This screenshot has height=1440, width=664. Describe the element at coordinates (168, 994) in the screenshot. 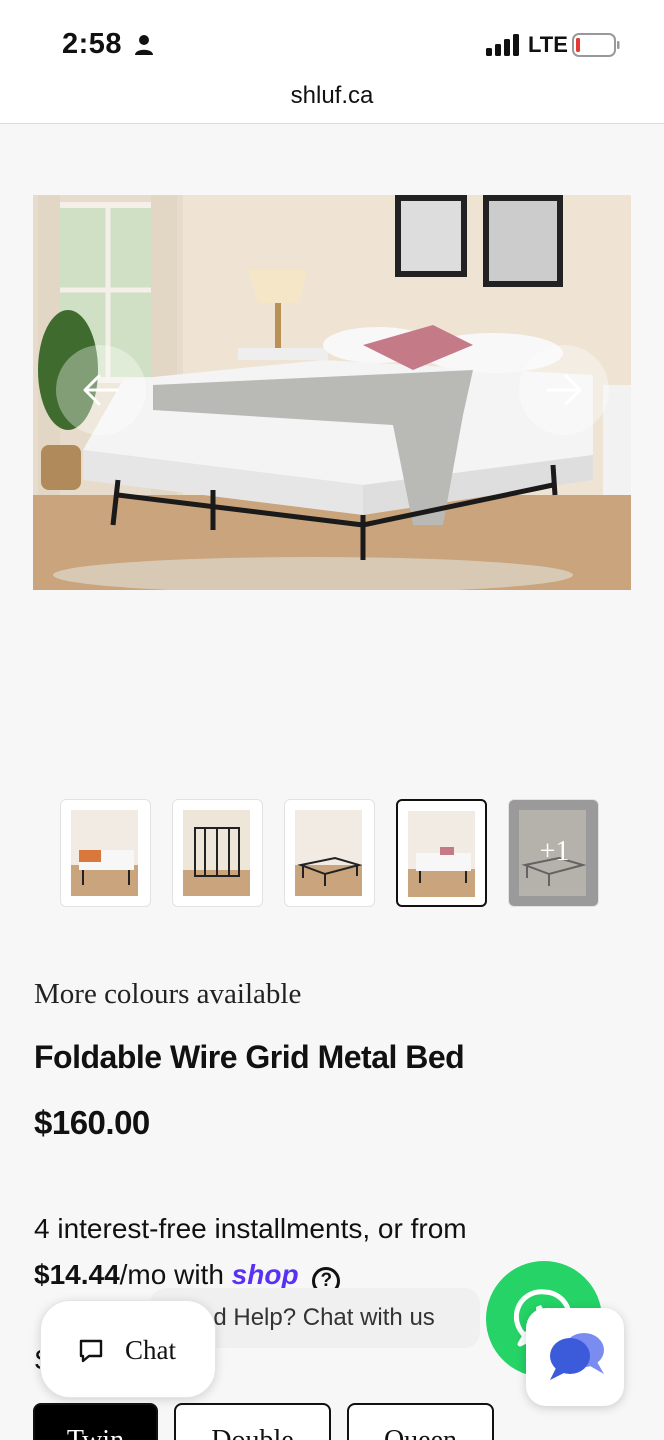

I see `colours-note: More colours available` at that location.